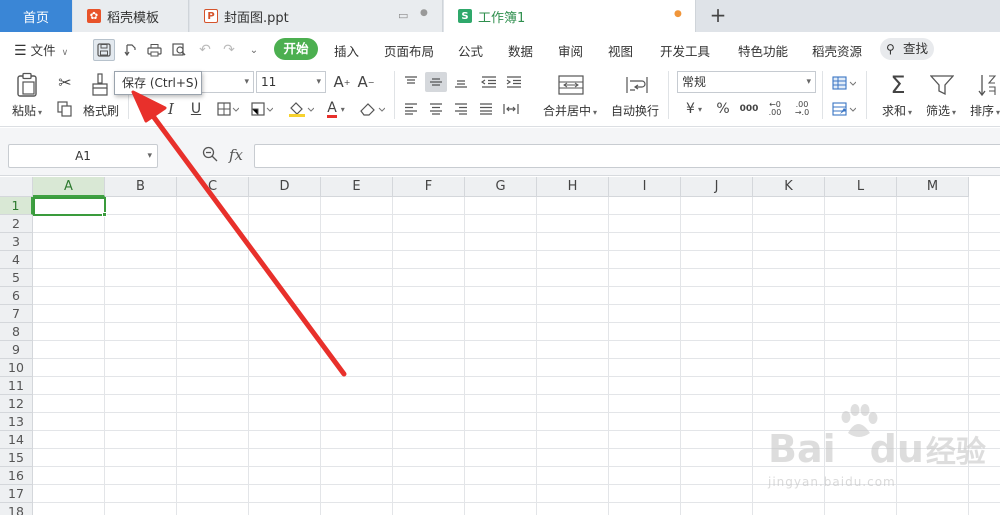 The height and width of the screenshot is (515, 1000). Describe the element at coordinates (130, 50) in the screenshot. I see `export-pdf-button` at that location.